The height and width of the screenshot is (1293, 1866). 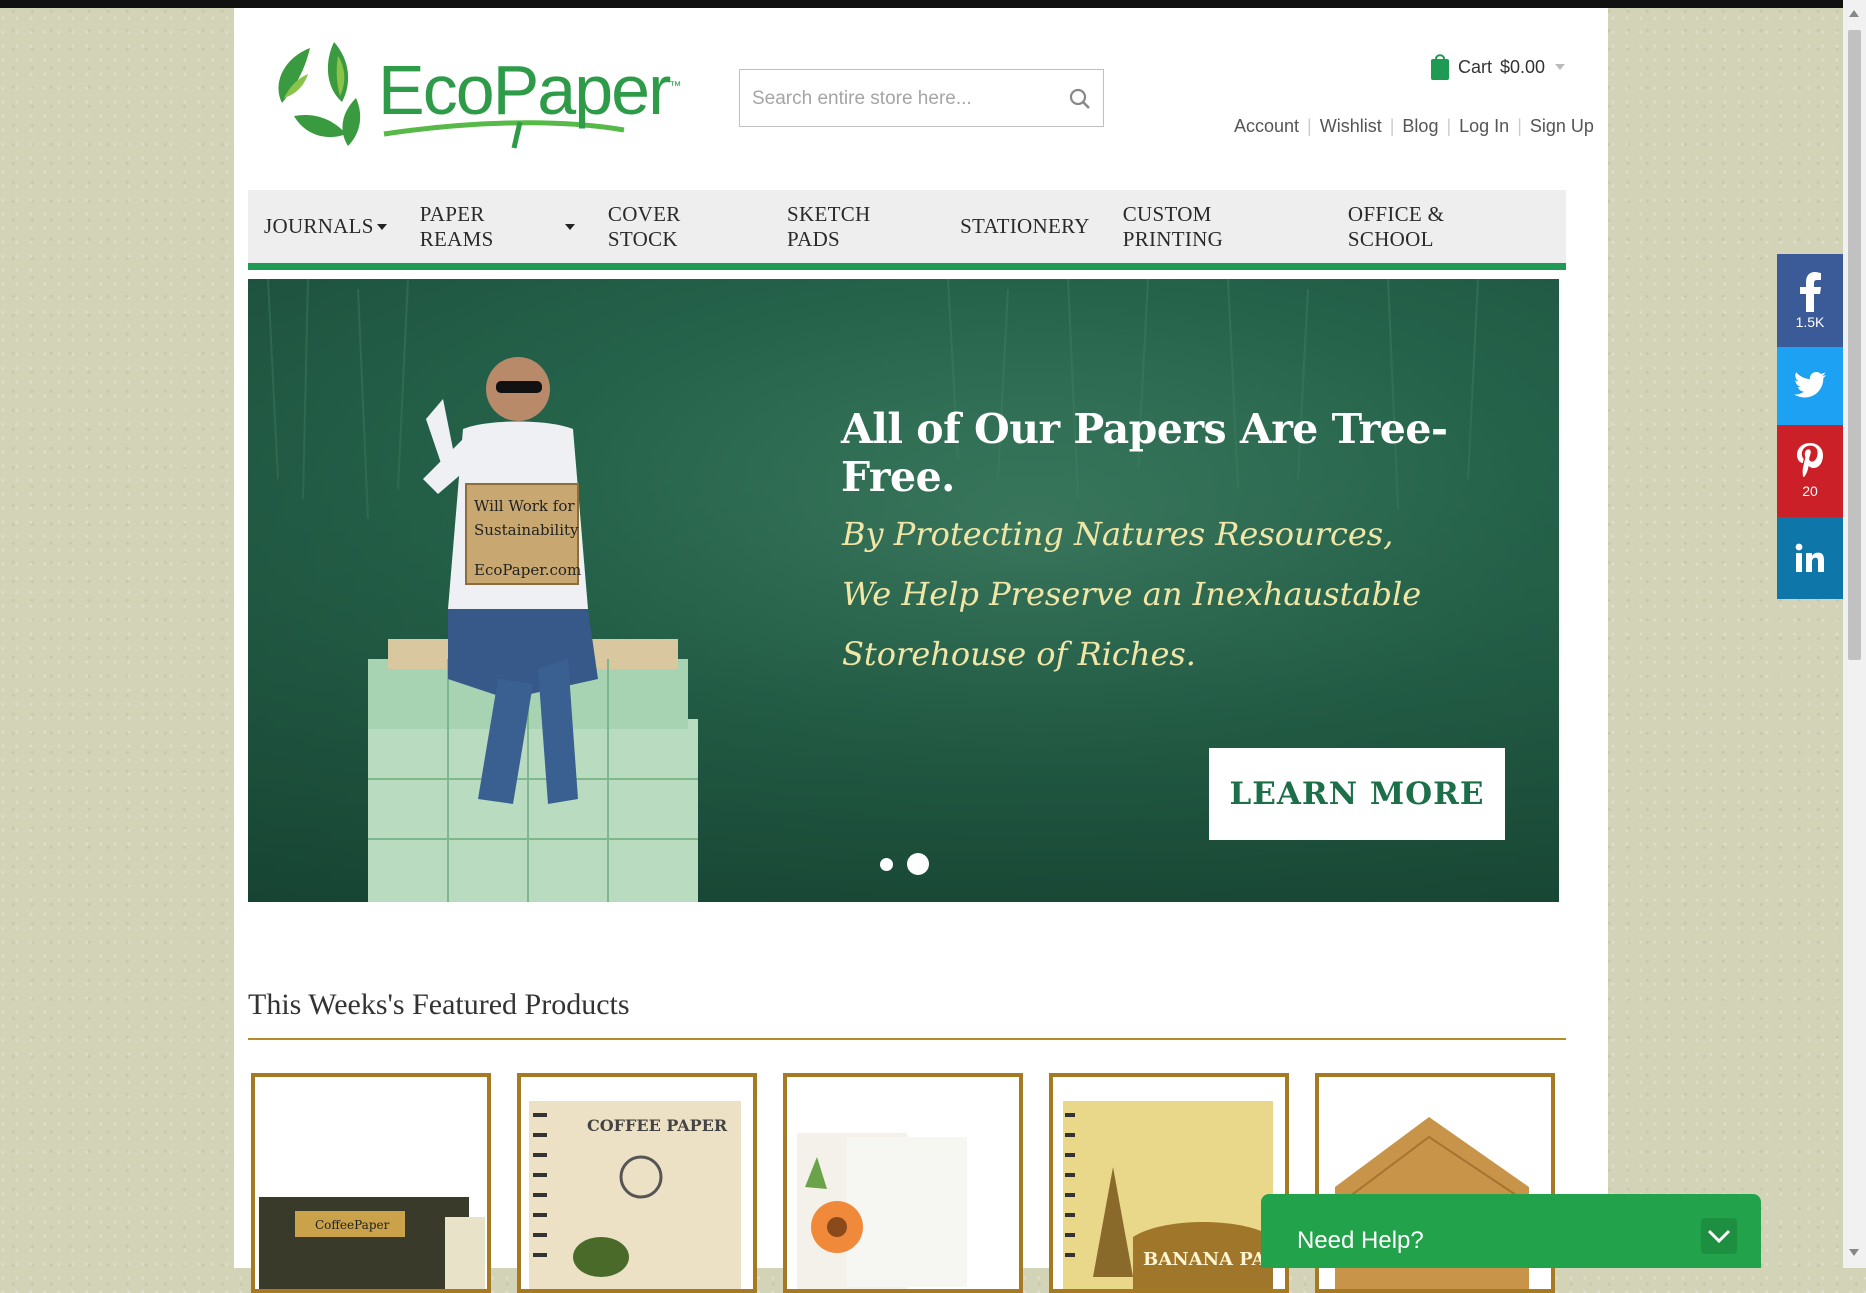 I want to click on cart-amount: $0.00, so click(x=1523, y=66).